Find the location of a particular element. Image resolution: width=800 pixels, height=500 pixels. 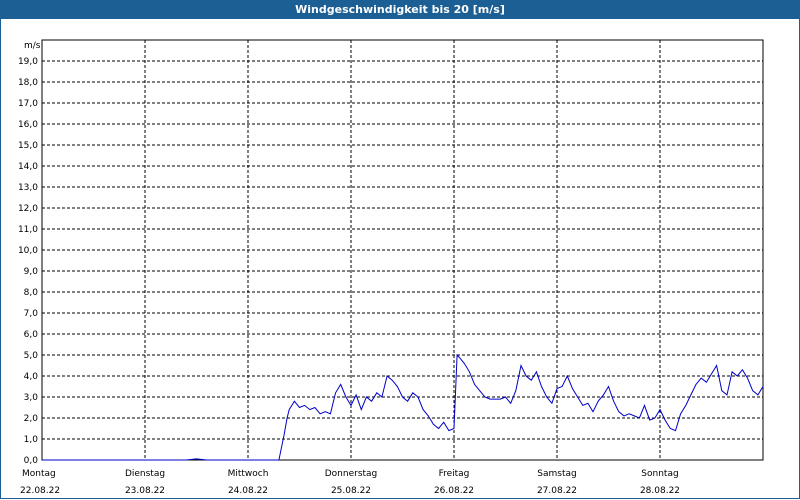

x-tick-day: Dienstag is located at coordinates (145, 474).